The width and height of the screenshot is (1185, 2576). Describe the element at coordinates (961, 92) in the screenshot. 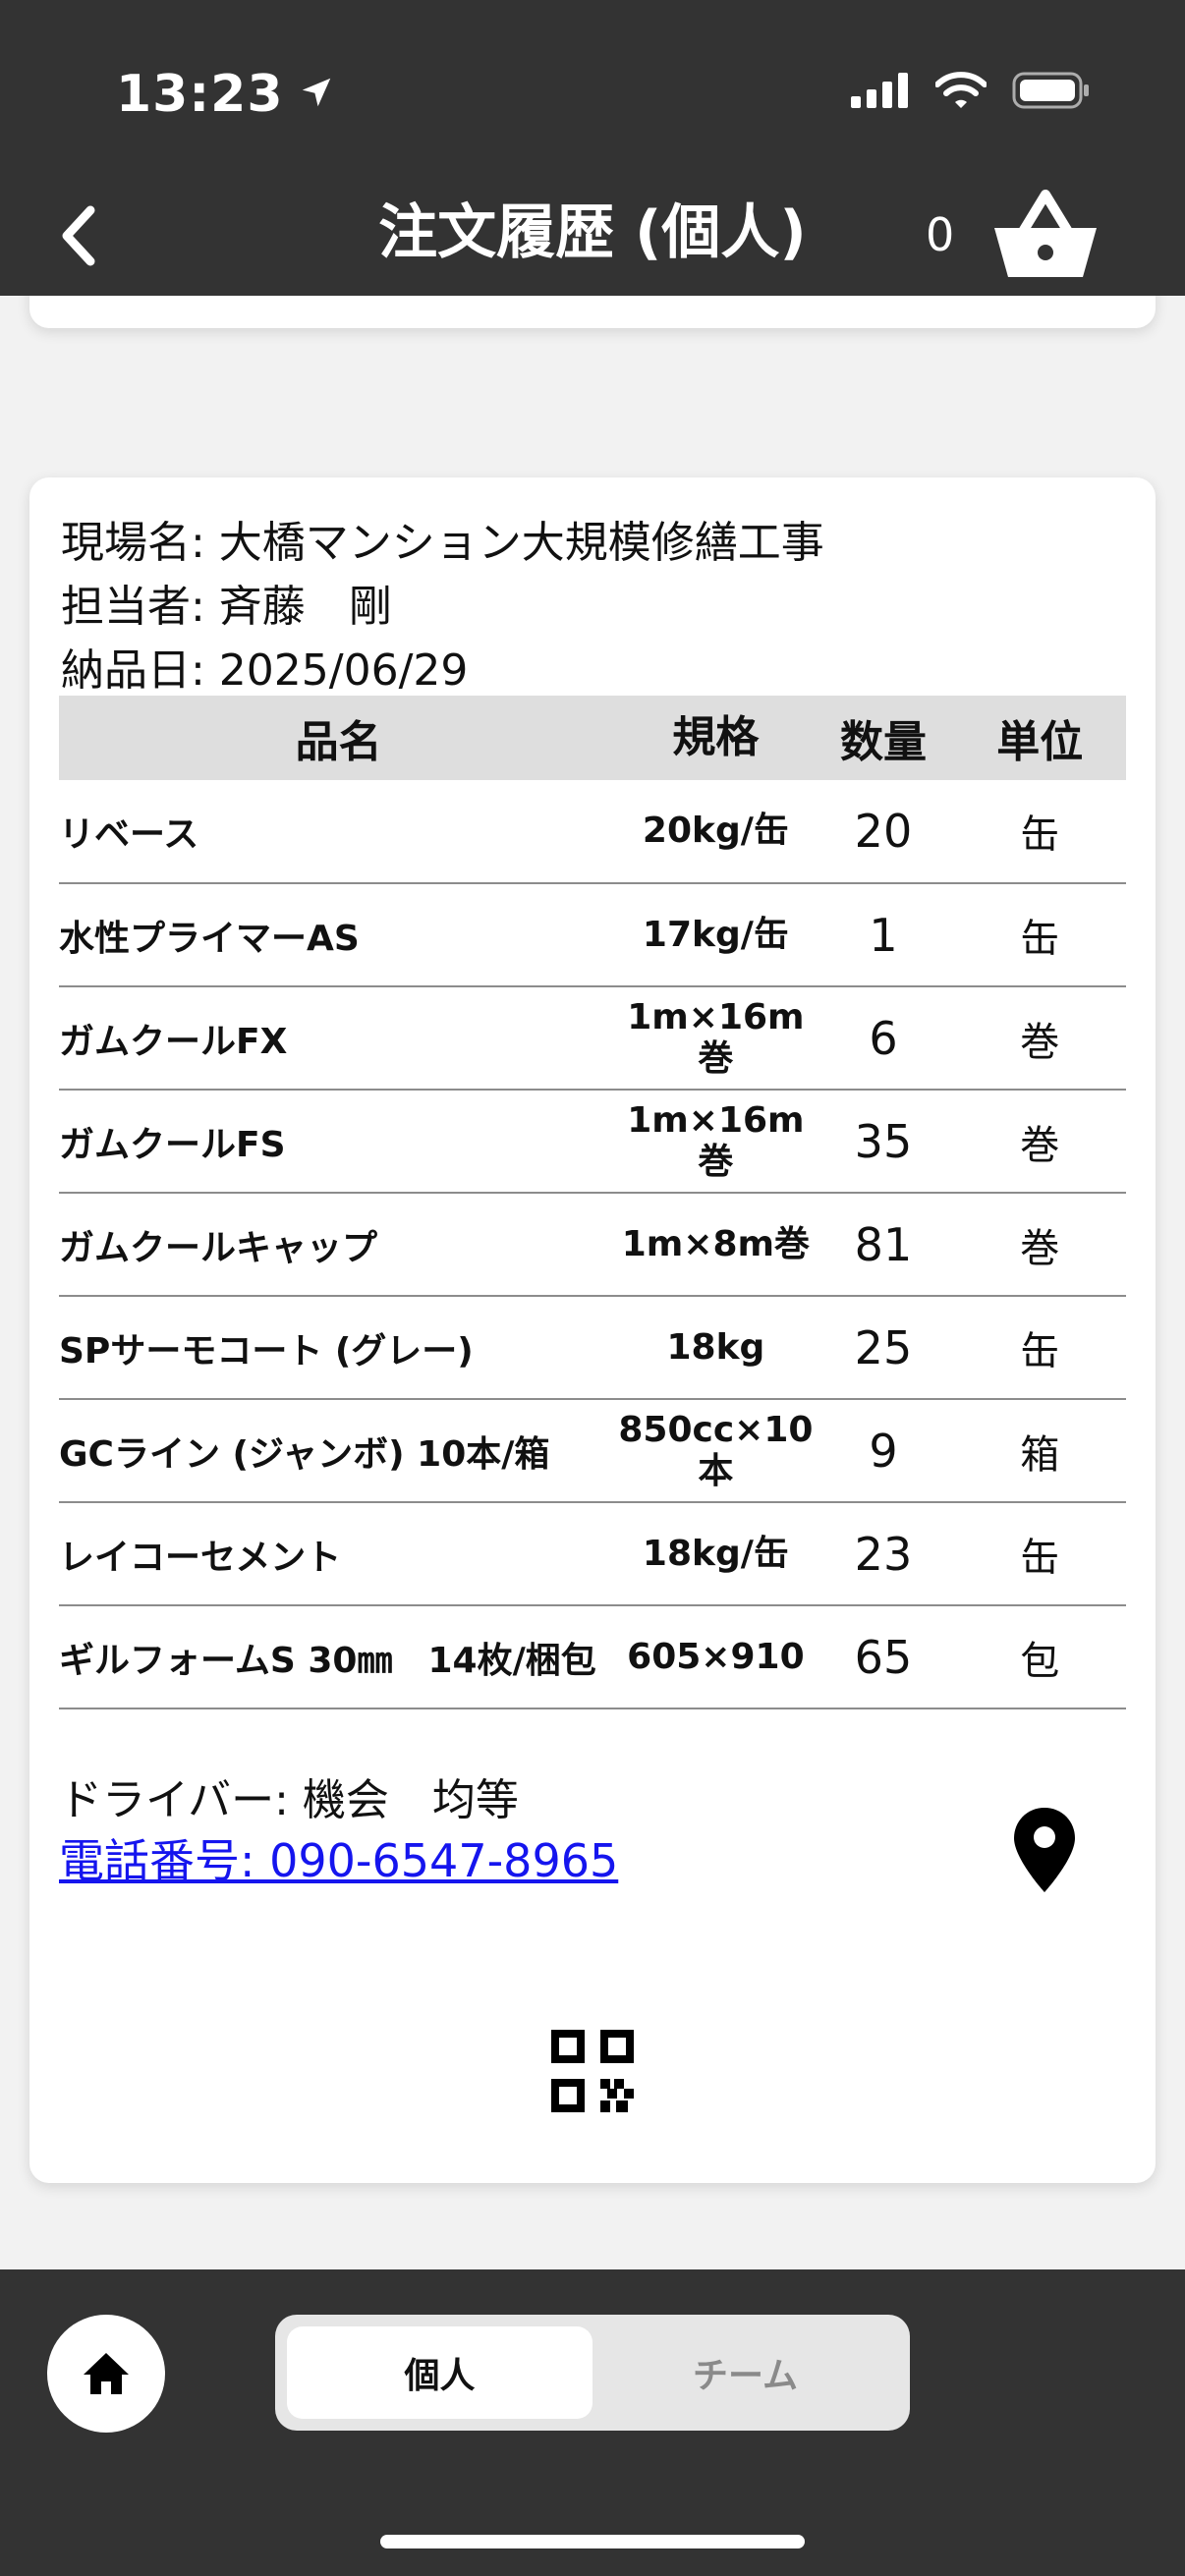

I see `wifi-icon` at that location.